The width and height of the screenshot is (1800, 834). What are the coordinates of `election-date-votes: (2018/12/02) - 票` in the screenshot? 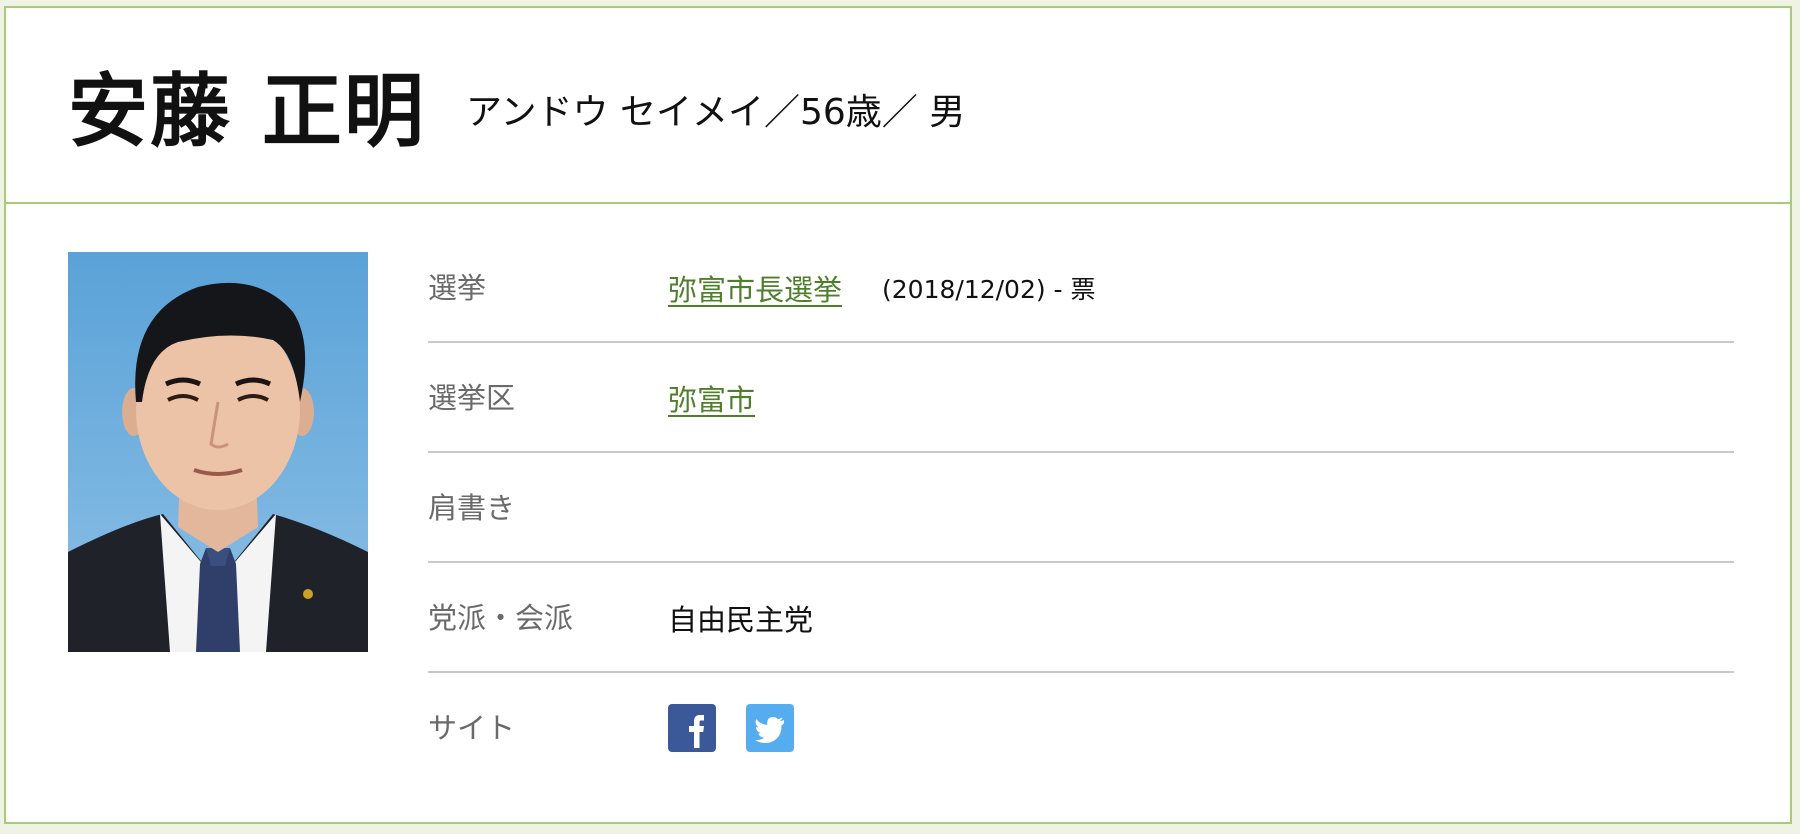 It's located at (989, 289).